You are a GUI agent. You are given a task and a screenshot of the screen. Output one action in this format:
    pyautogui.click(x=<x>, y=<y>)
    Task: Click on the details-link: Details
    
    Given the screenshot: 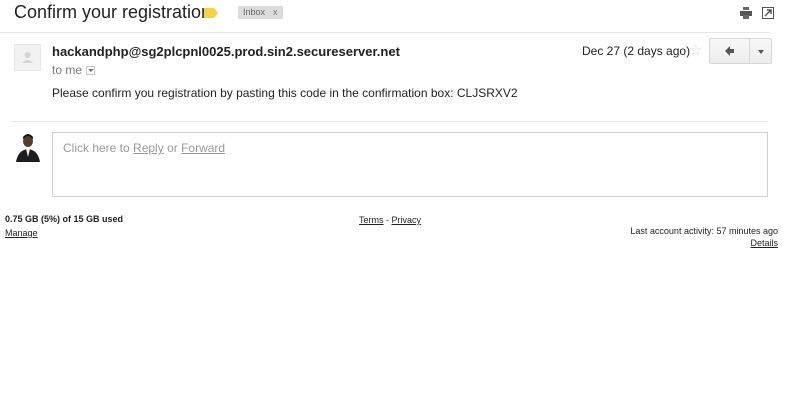 What is the action you would take?
    pyautogui.click(x=764, y=243)
    